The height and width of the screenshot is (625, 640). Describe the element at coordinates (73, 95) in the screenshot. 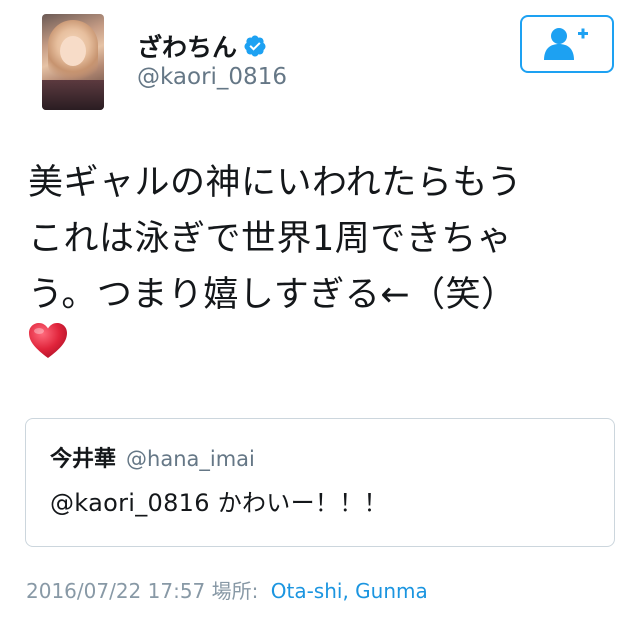

I see `avatar-shirt` at that location.